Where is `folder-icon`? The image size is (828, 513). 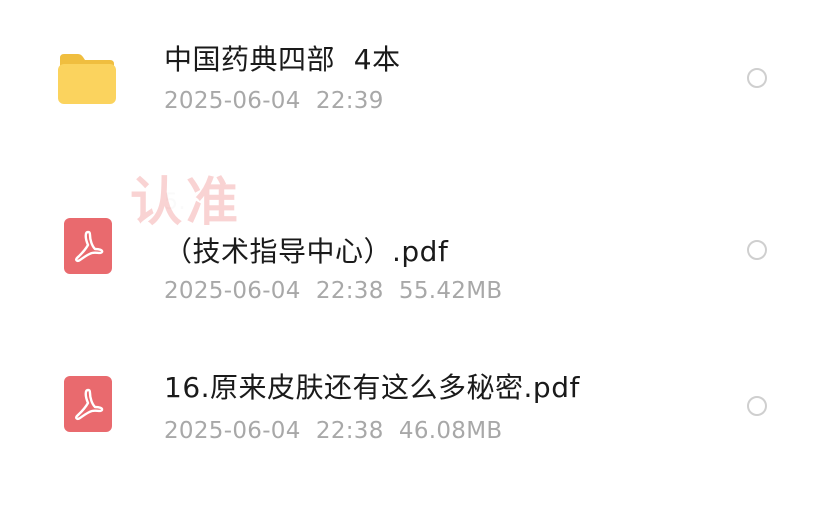
folder-icon is located at coordinates (87, 79).